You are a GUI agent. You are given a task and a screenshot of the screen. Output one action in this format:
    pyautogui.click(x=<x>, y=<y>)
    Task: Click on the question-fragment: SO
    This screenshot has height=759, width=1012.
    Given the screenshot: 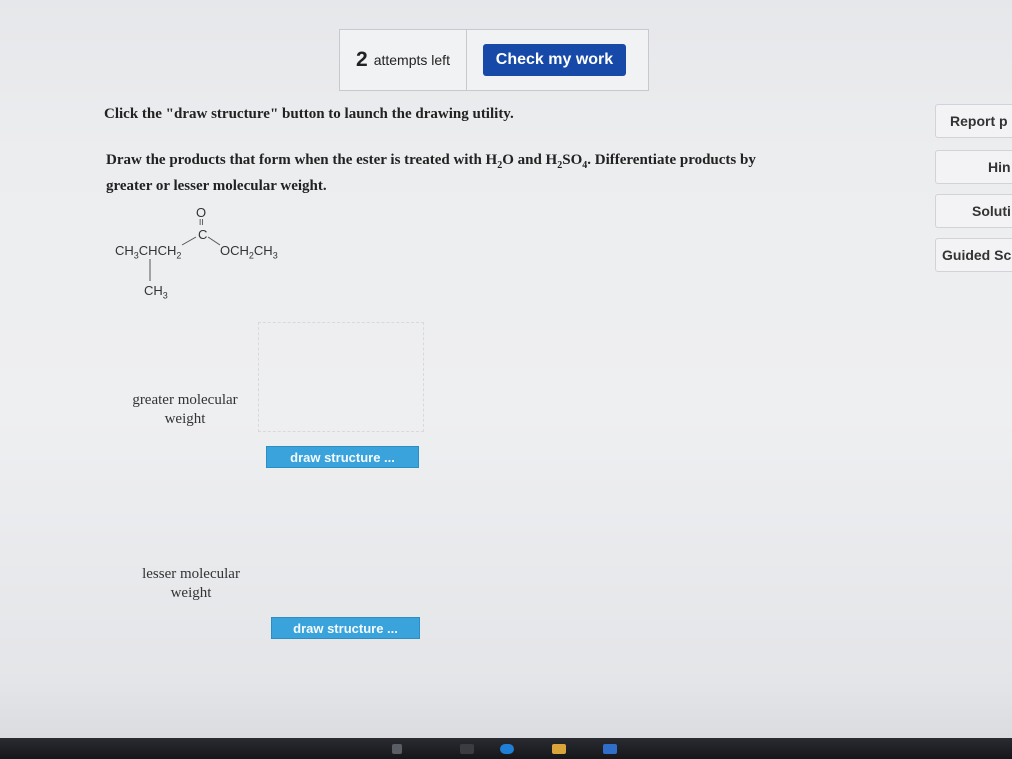 What is the action you would take?
    pyautogui.click(x=572, y=160)
    